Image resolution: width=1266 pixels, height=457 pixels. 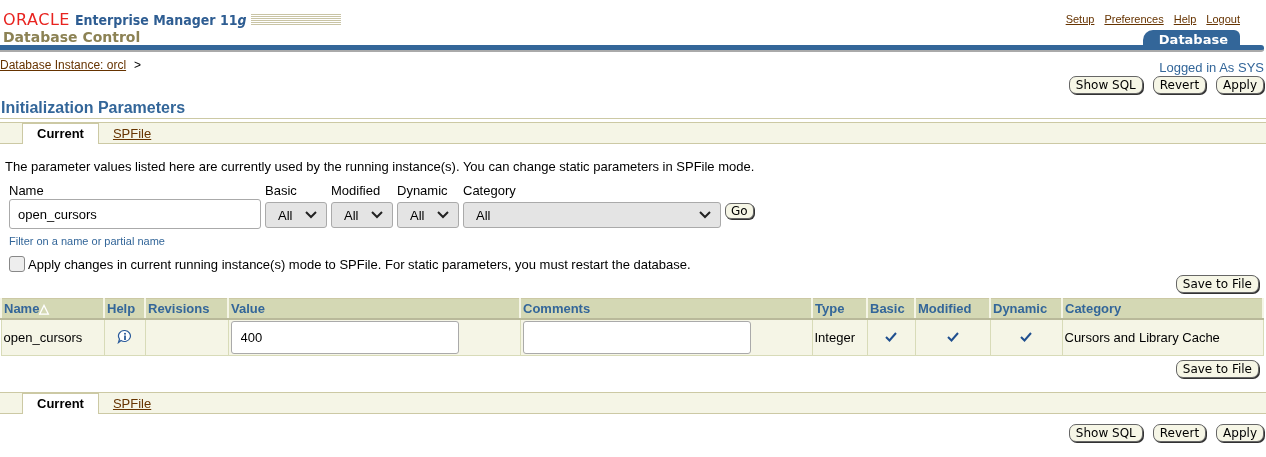 What do you see at coordinates (72, 37) in the screenshot?
I see `product-subtitle: Database Control` at bounding box center [72, 37].